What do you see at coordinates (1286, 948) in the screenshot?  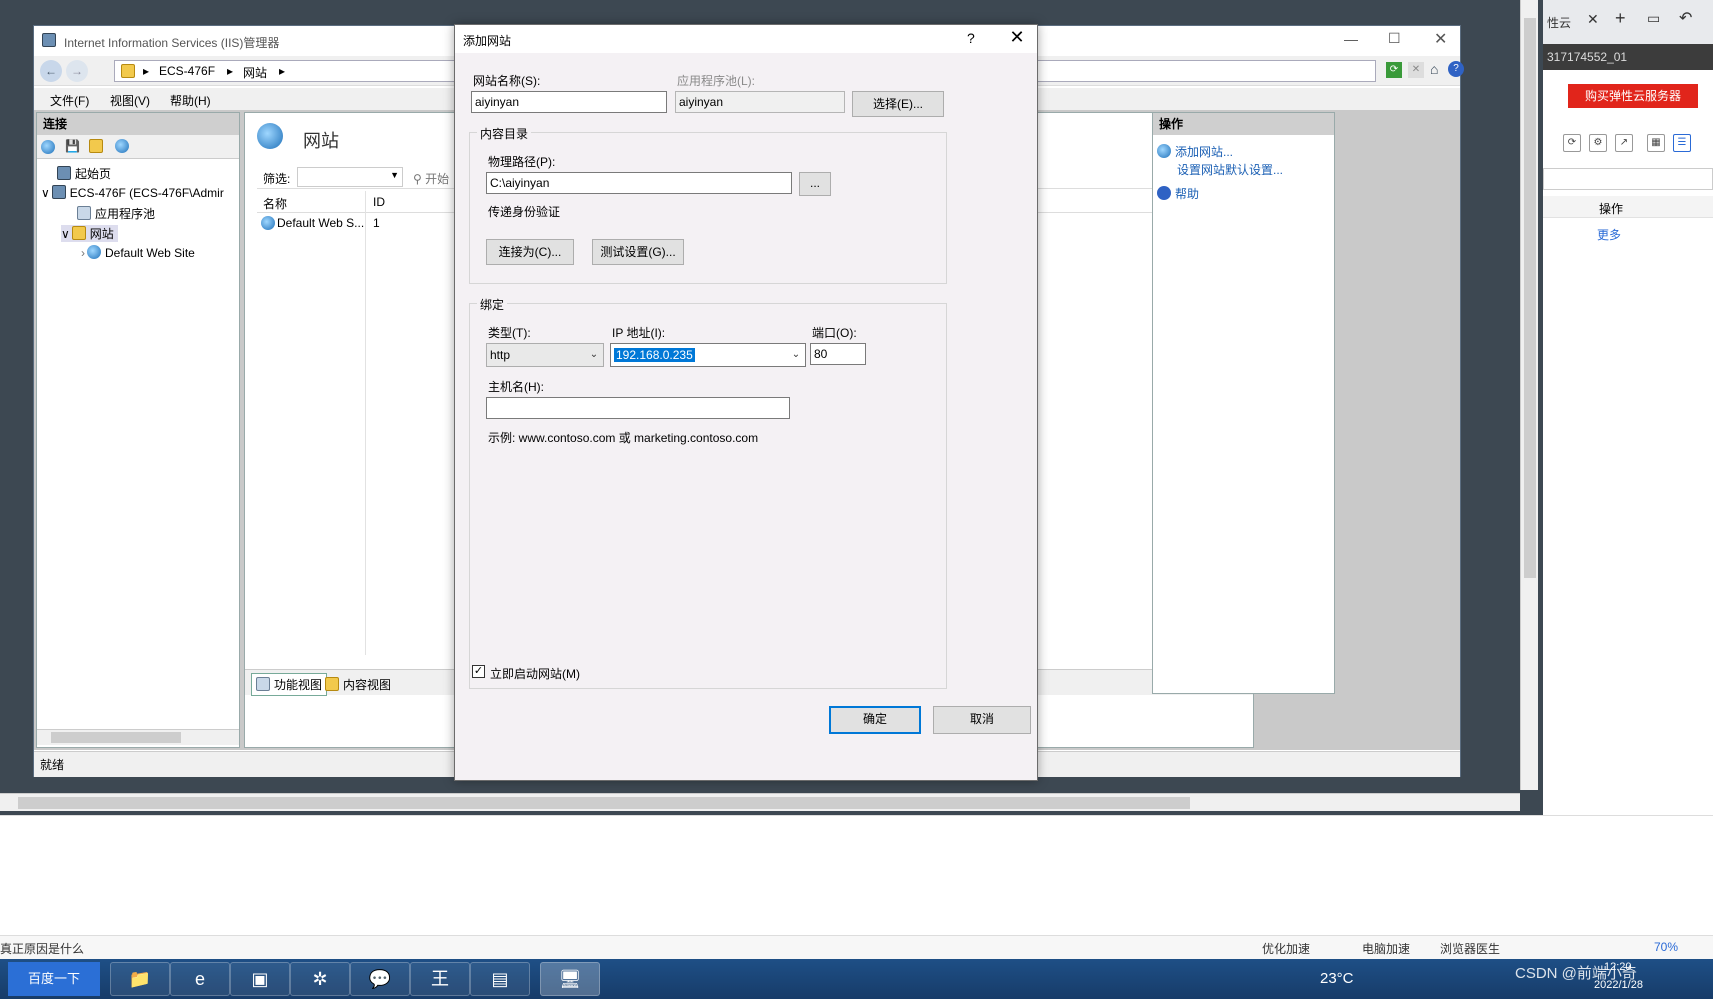 I see `status-item: 优化加速` at bounding box center [1286, 948].